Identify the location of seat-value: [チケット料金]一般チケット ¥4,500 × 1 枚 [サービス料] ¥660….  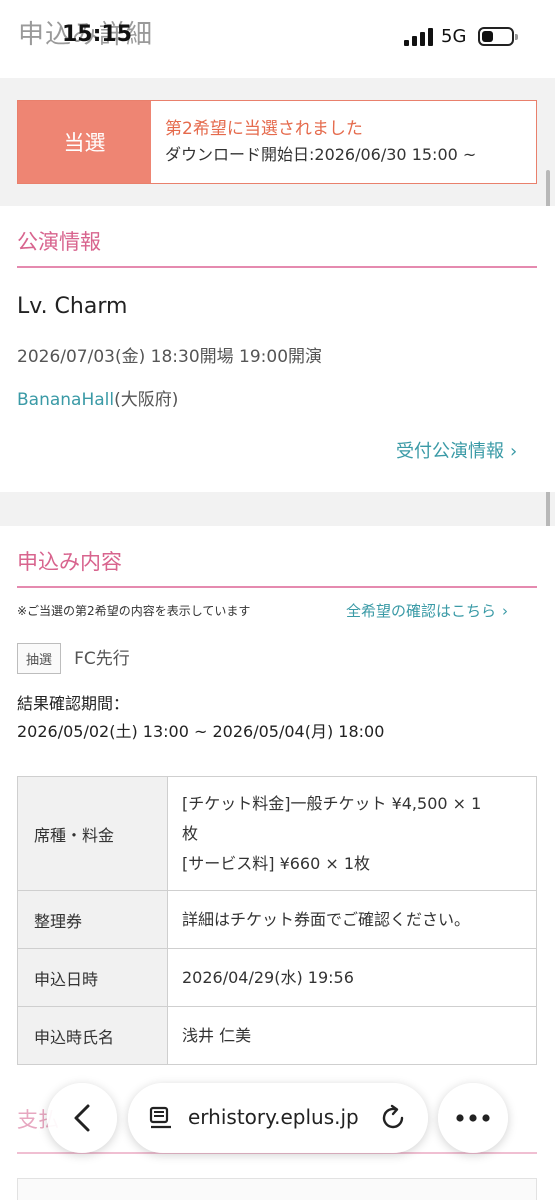
(352, 833).